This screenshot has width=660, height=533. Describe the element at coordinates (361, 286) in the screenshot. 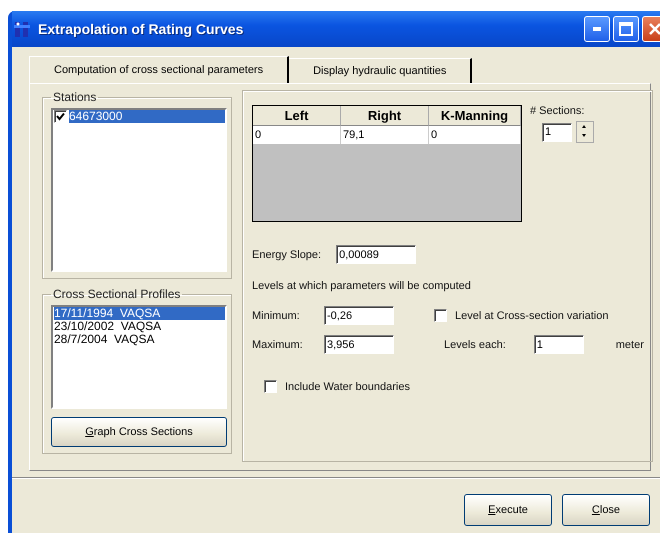

I see `levels-caption: Levels at which parameters will be computed` at that location.